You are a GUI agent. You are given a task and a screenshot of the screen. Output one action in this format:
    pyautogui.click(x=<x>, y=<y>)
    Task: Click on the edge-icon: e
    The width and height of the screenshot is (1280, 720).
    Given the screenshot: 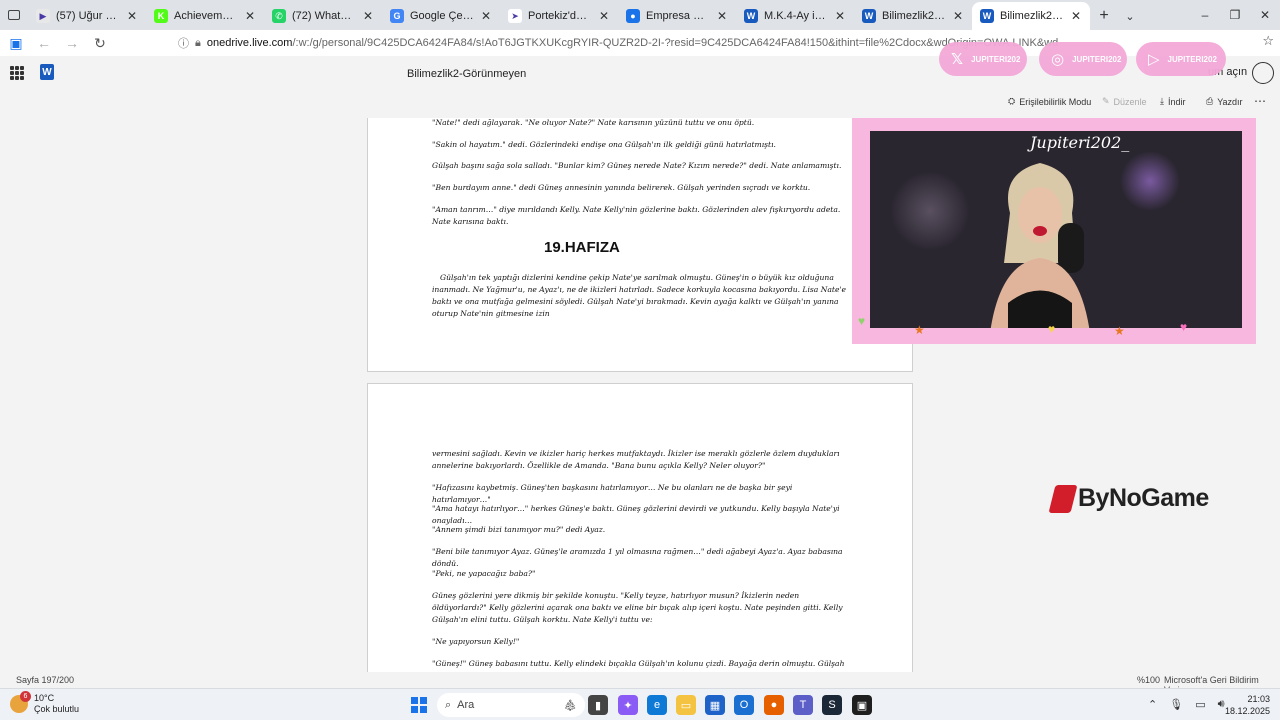 What is the action you would take?
    pyautogui.click(x=657, y=705)
    